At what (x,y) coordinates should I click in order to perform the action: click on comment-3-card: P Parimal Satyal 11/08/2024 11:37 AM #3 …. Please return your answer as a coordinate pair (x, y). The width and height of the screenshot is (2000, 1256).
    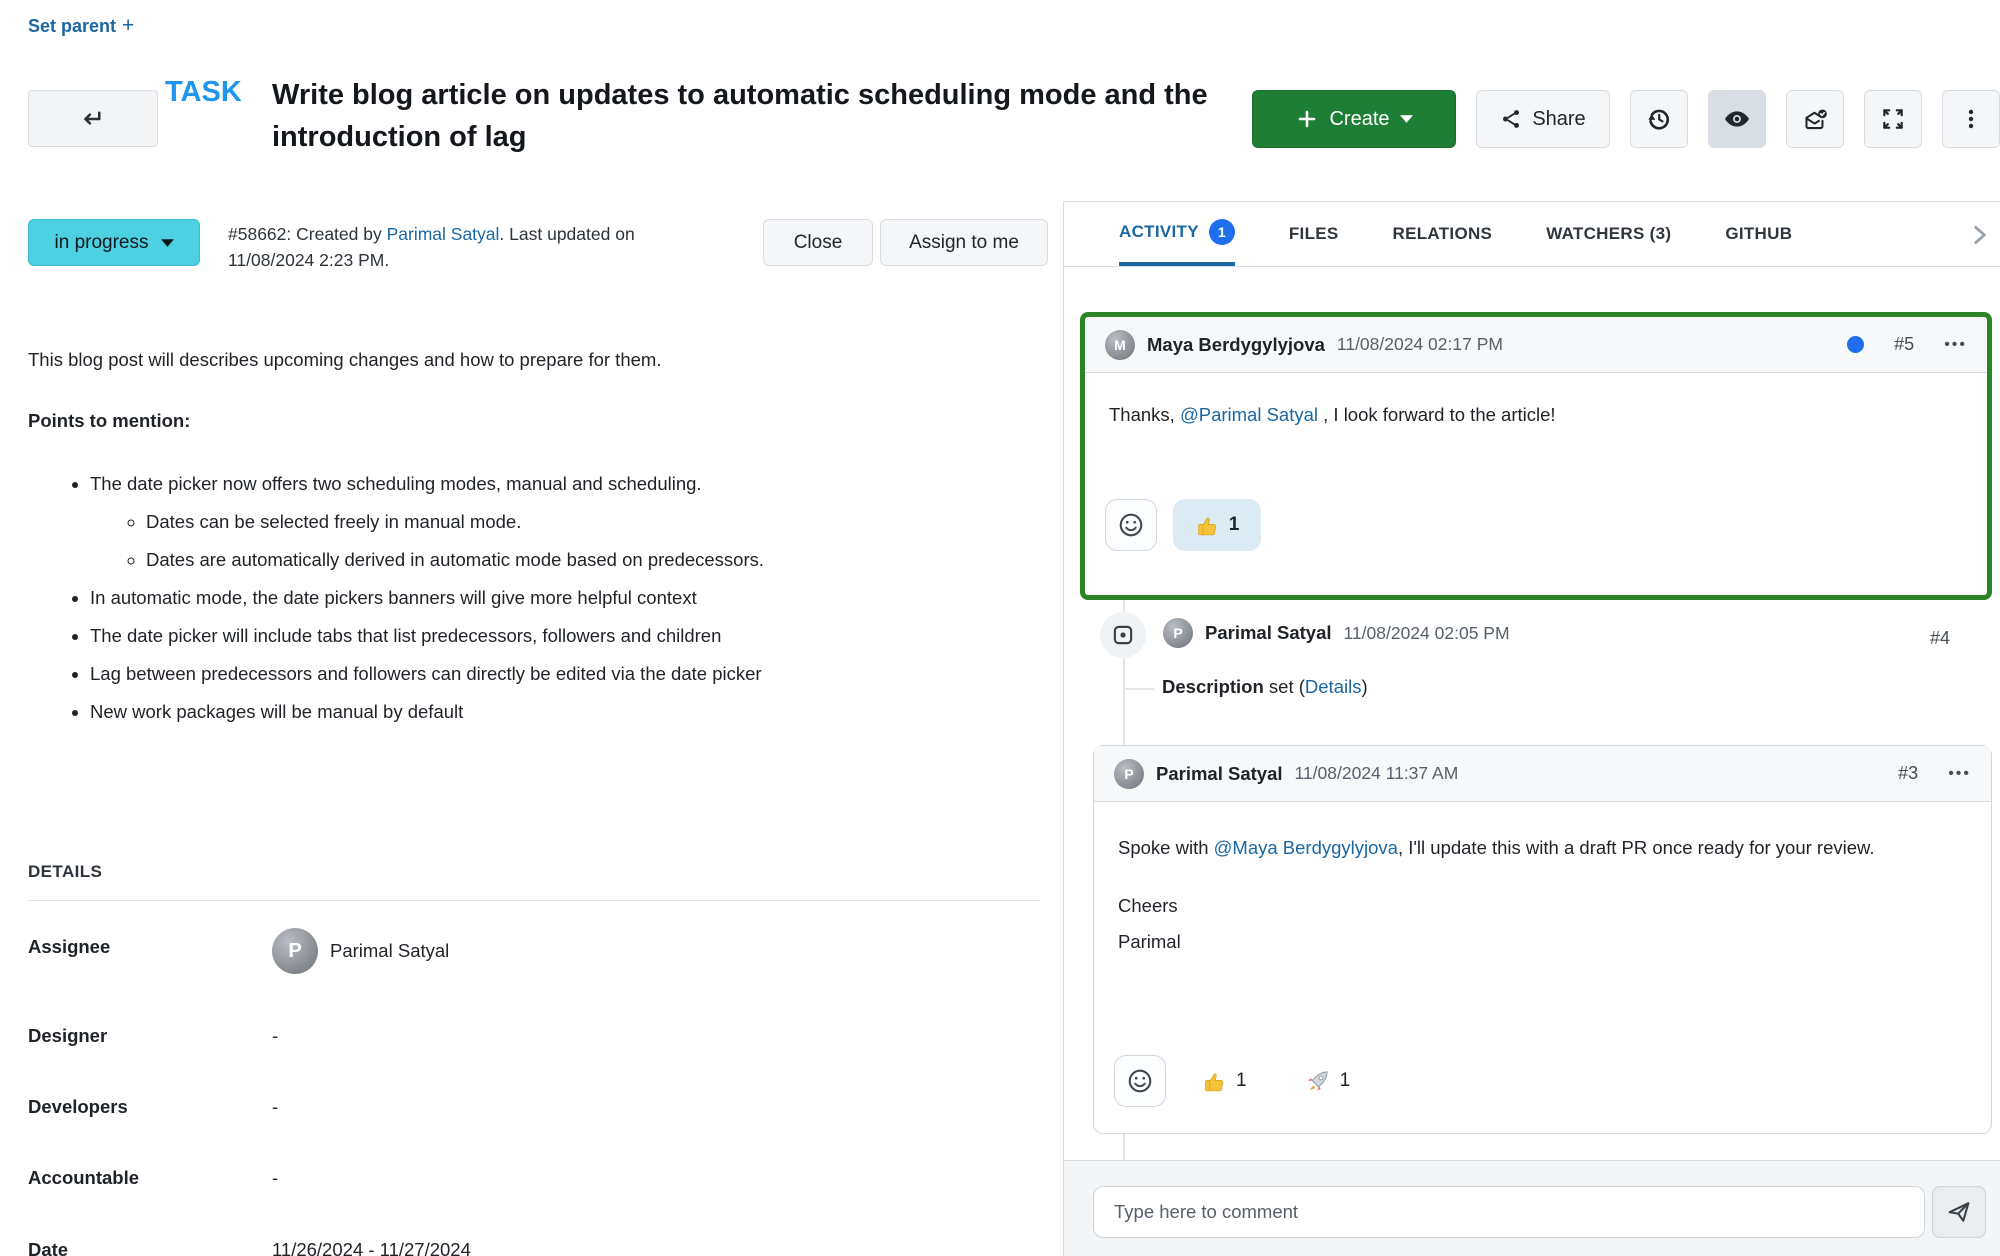
    Looking at the image, I should click on (1542, 939).